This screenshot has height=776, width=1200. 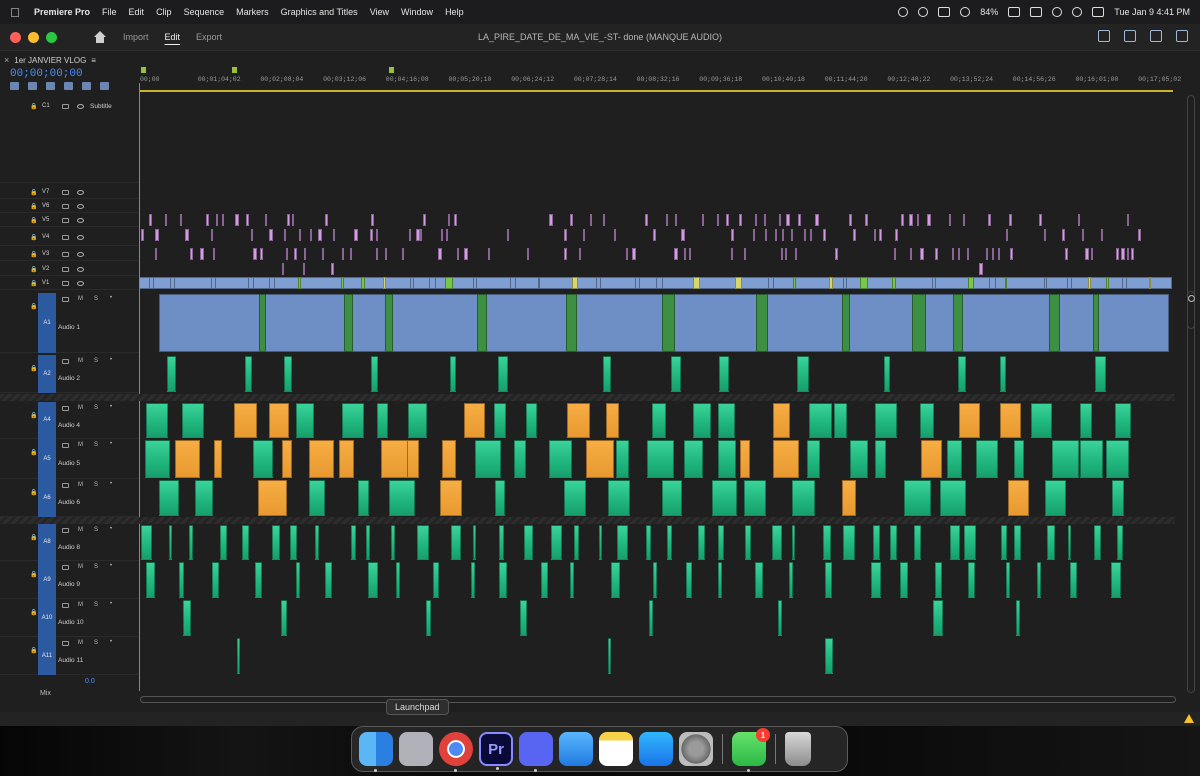 What do you see at coordinates (903, 12) in the screenshot?
I see `headphones-icon` at bounding box center [903, 12].